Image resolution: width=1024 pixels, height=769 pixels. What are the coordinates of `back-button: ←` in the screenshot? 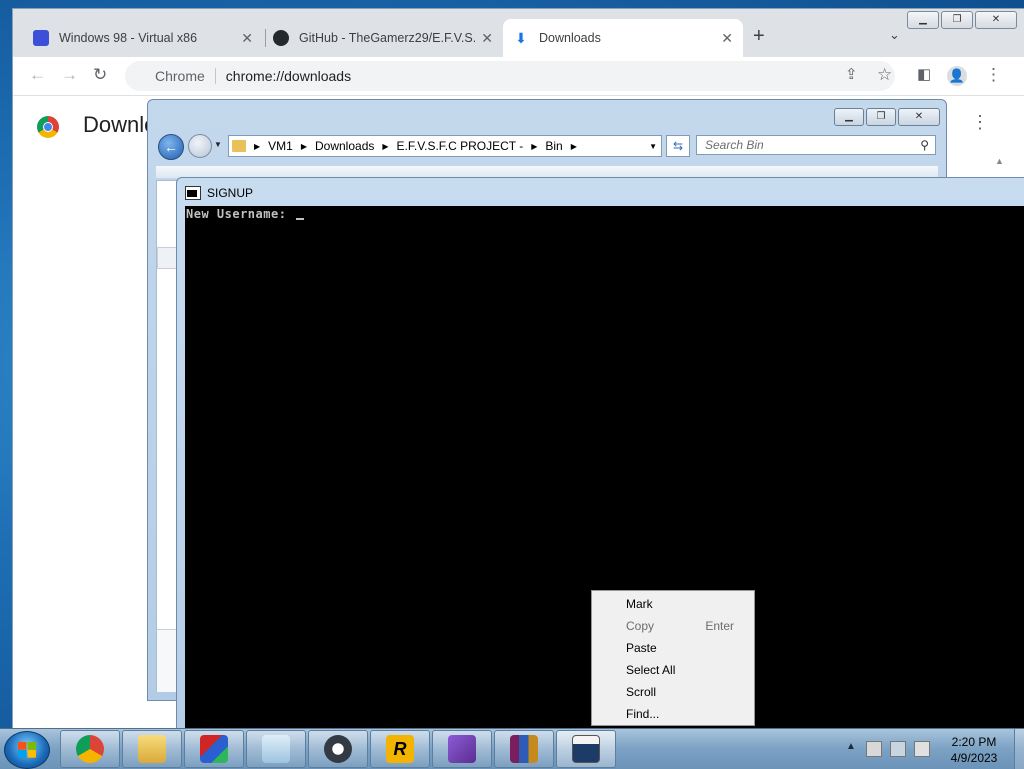 It's located at (171, 147).